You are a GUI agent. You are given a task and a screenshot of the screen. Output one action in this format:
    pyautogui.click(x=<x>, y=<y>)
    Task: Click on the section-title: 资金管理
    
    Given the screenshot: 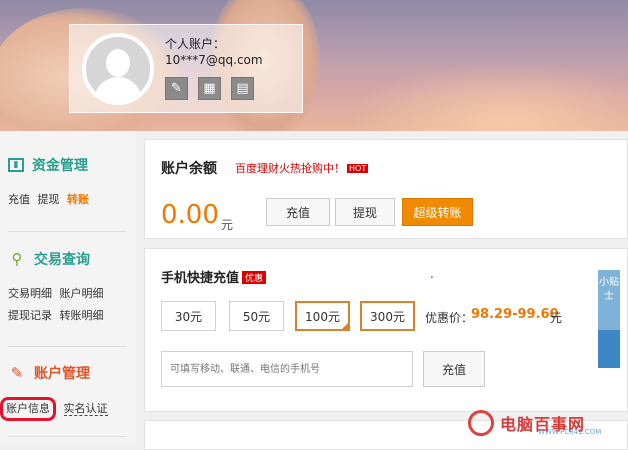 What is the action you would take?
    pyautogui.click(x=60, y=166)
    